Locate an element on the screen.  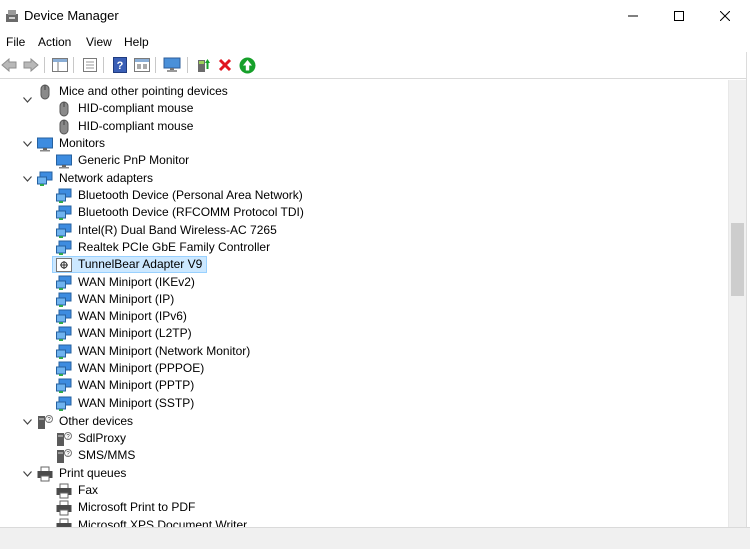
device-label: WAN Miniport (L2TP) is located at coordinates (135, 333).